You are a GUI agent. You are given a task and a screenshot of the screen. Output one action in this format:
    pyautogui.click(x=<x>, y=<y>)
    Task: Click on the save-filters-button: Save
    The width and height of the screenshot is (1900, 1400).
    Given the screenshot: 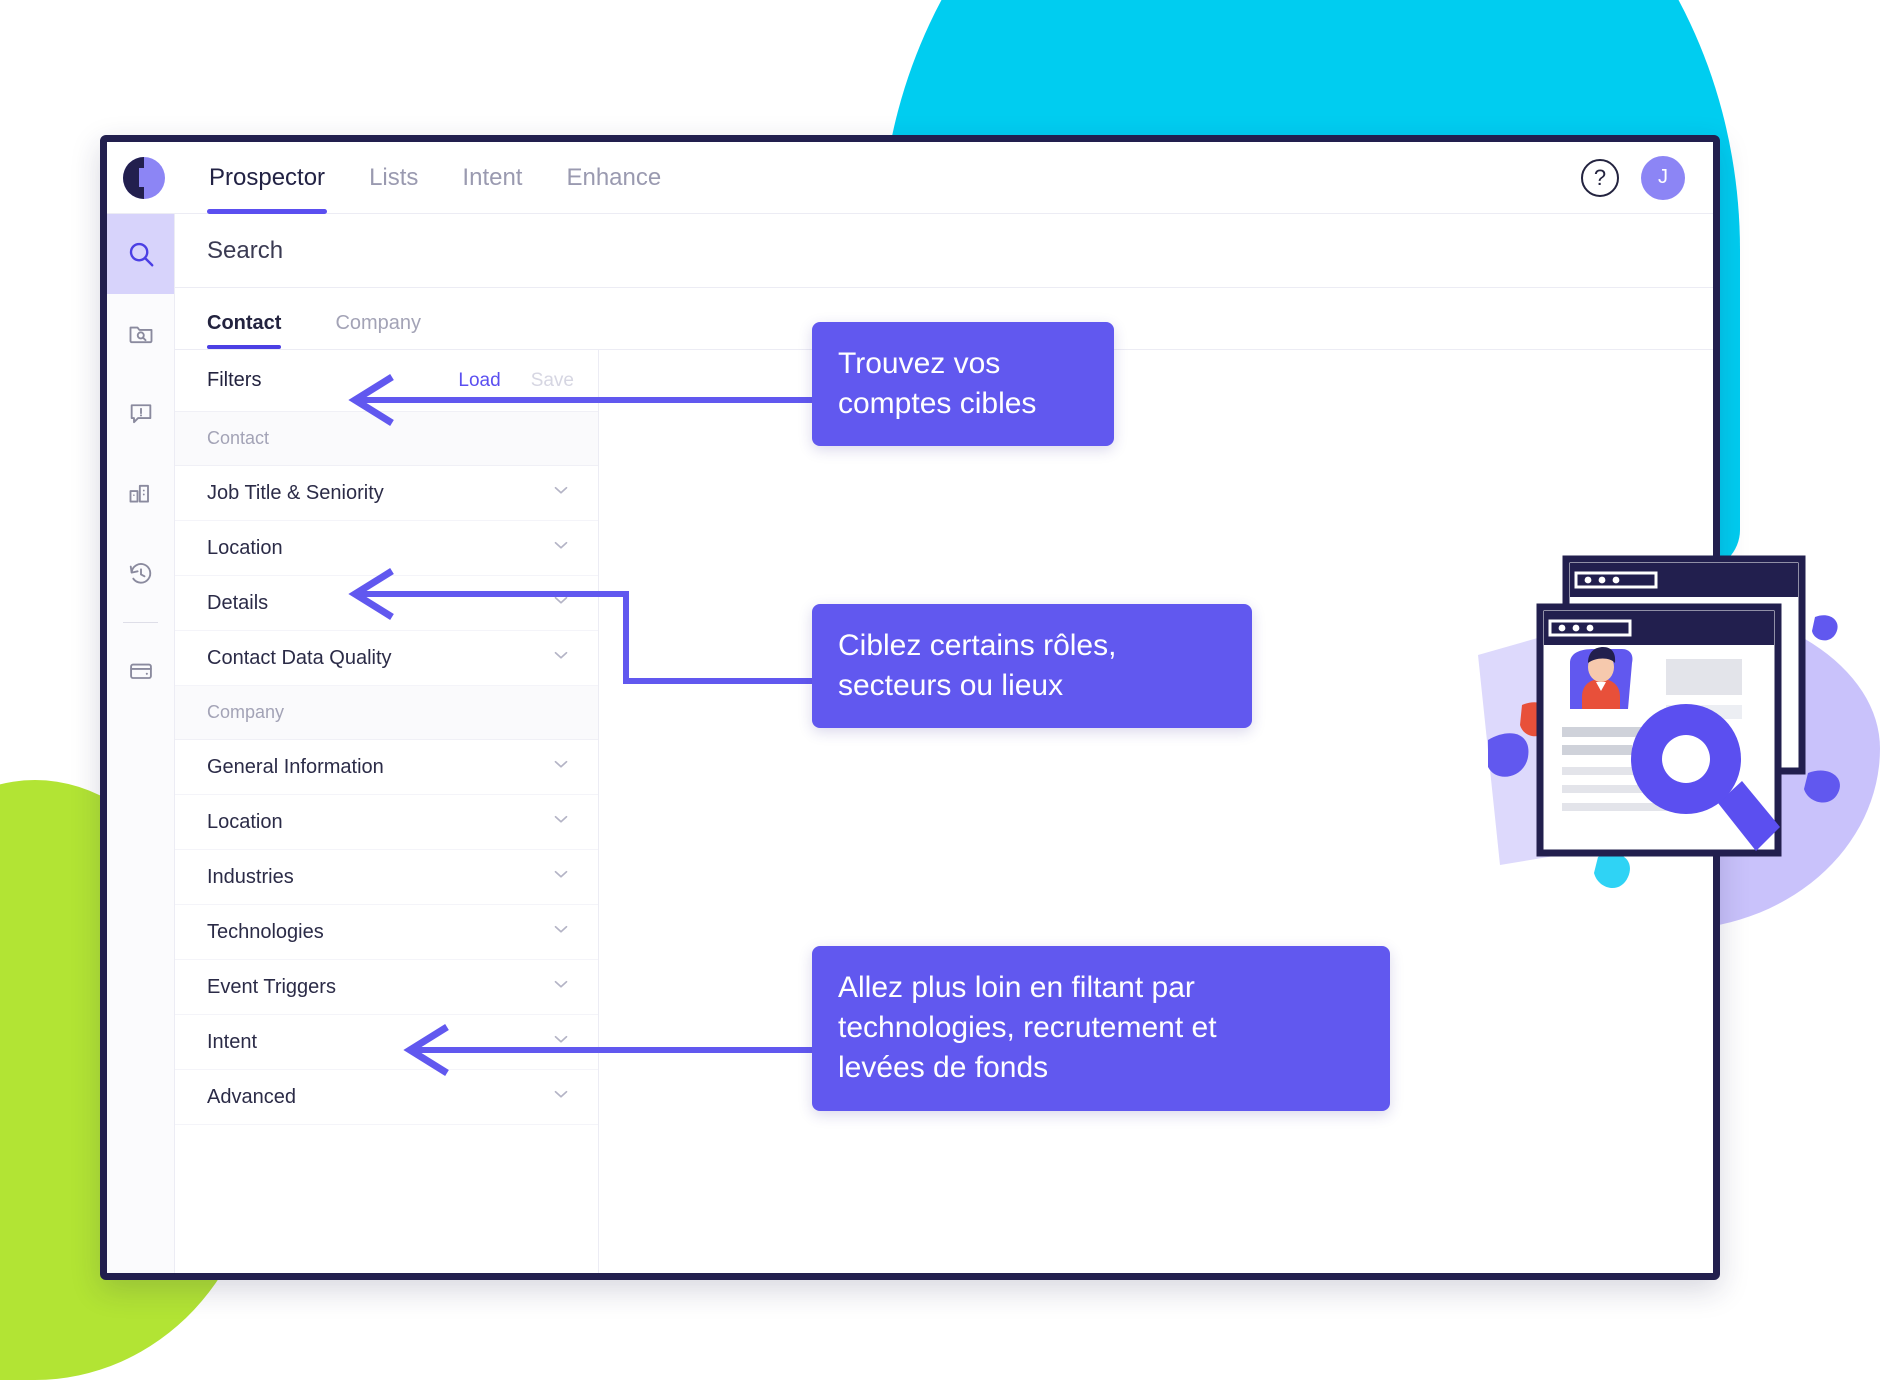 What is the action you would take?
    pyautogui.click(x=552, y=381)
    